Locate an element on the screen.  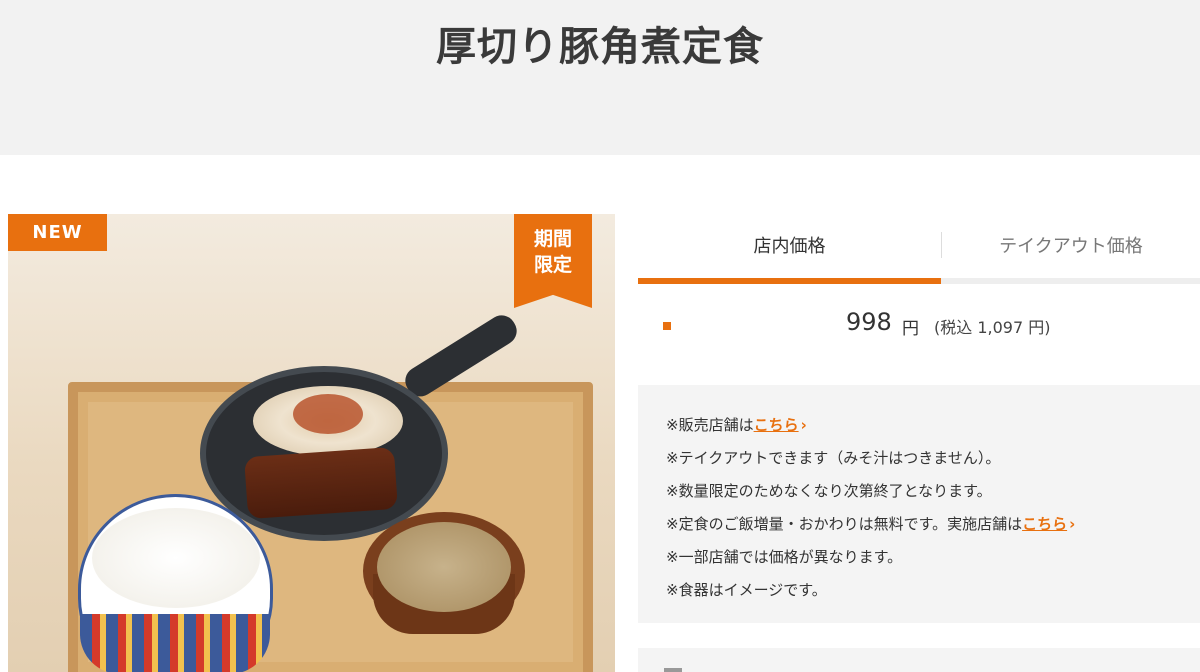
price-value: 998 is located at coordinates (869, 322).